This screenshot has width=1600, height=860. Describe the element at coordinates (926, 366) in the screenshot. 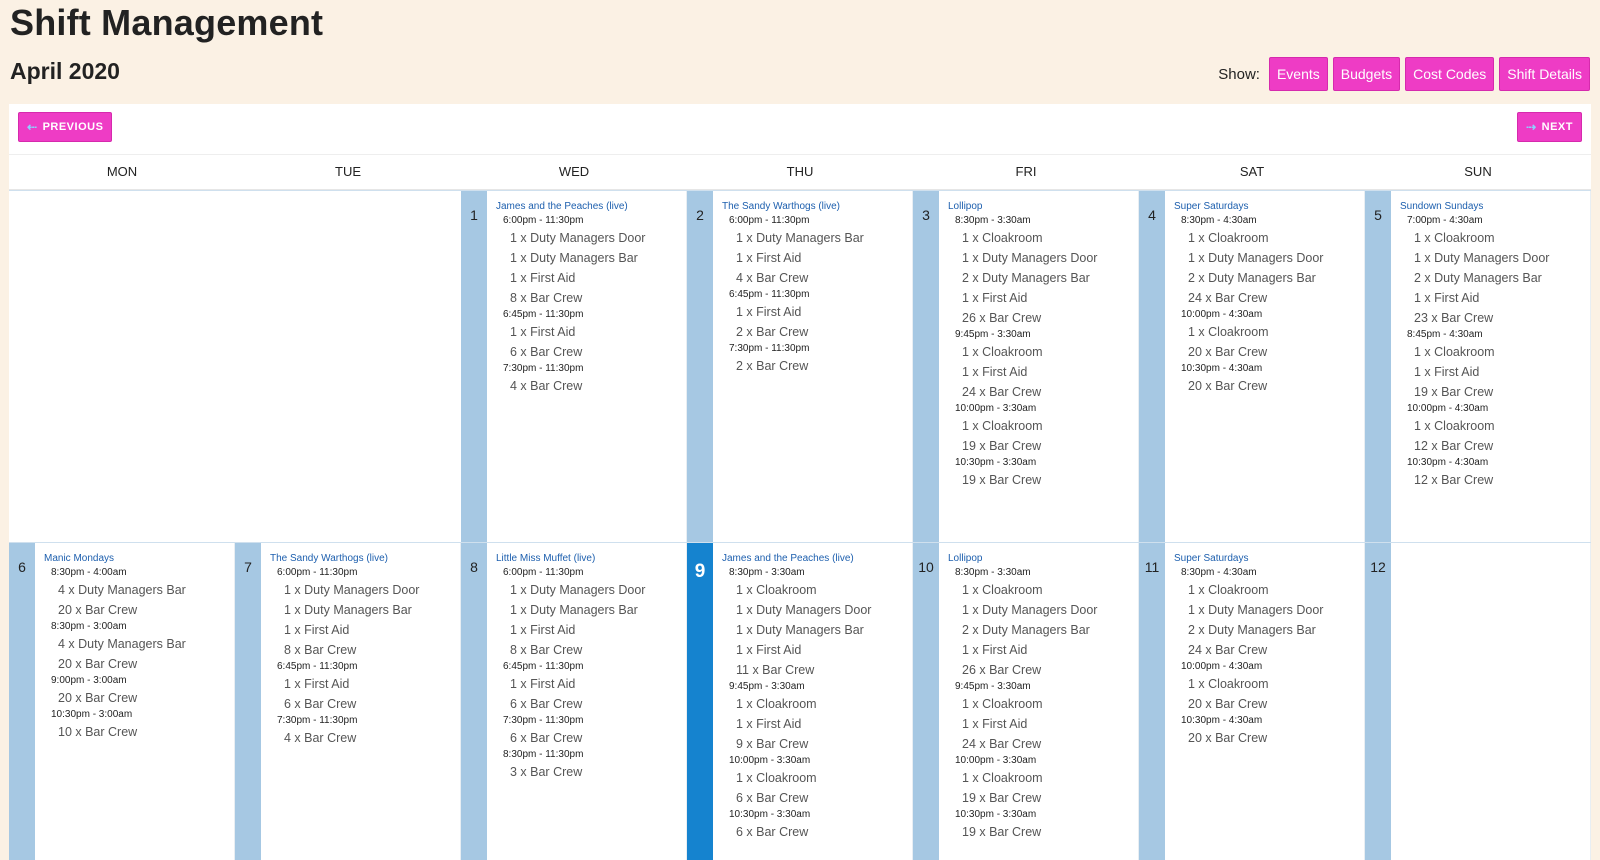

I see `day-number: 3` at that location.